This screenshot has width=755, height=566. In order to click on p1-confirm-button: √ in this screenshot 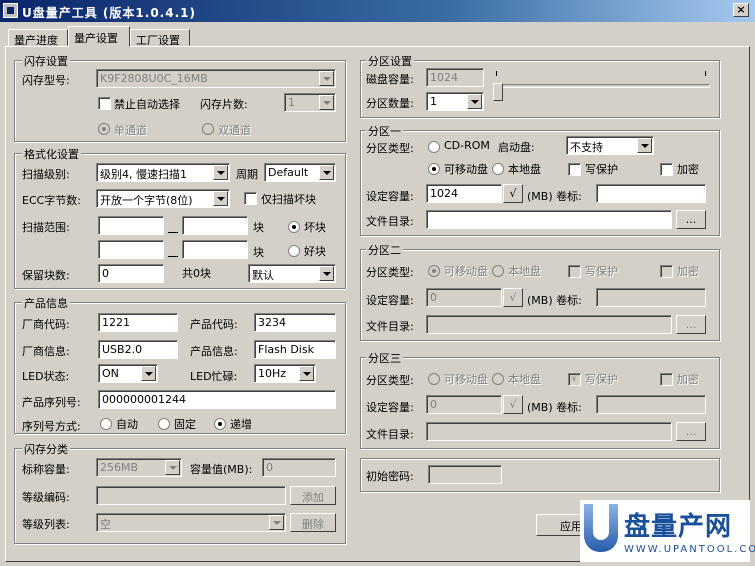, I will do `click(513, 193)`.